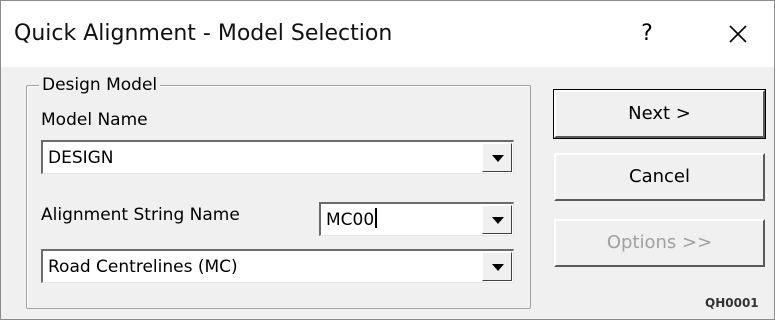 This screenshot has width=775, height=320. What do you see at coordinates (416, 219) in the screenshot?
I see `alignment-string-combo: MC00` at bounding box center [416, 219].